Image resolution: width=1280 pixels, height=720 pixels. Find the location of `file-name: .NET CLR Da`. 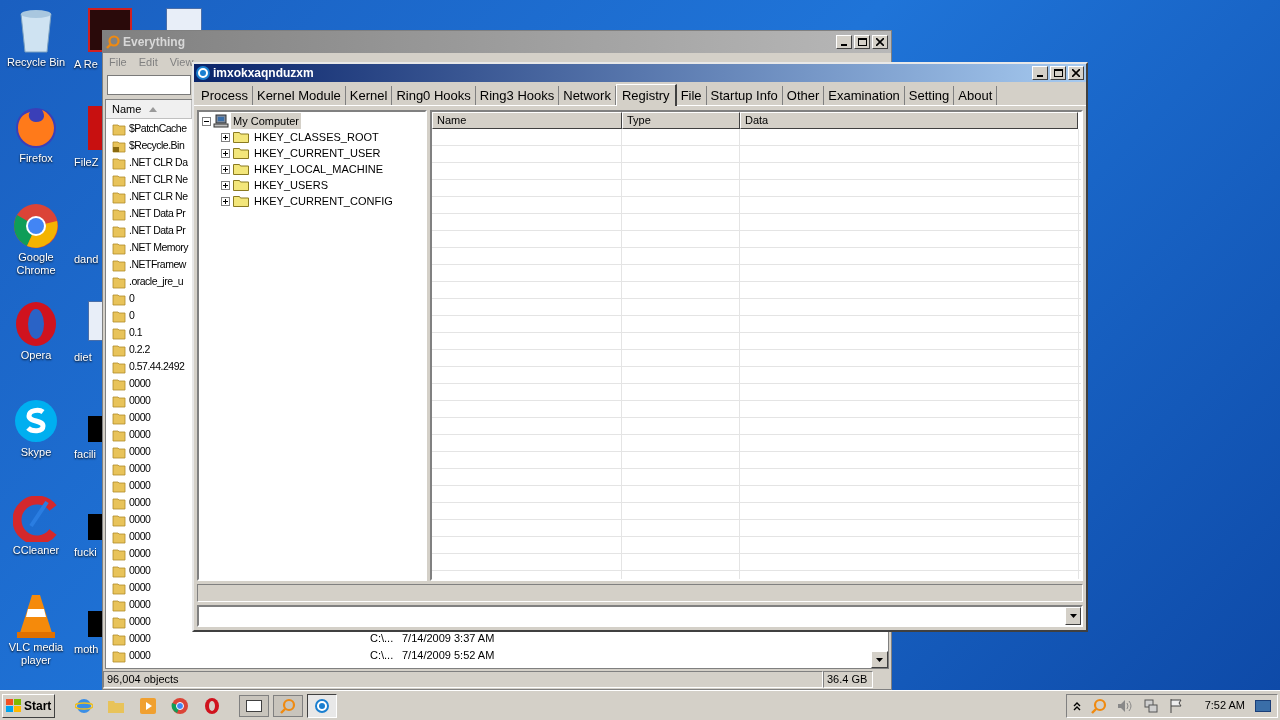

file-name: .NET CLR Da is located at coordinates (158, 162).